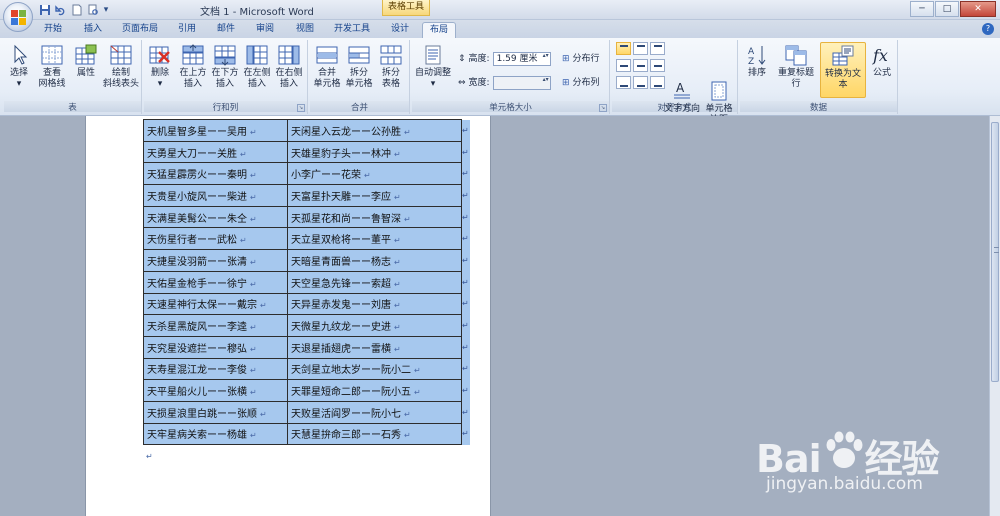  Describe the element at coordinates (341, 284) in the screenshot. I see `cell-text: 天空星急先锋ーー索超` at that location.